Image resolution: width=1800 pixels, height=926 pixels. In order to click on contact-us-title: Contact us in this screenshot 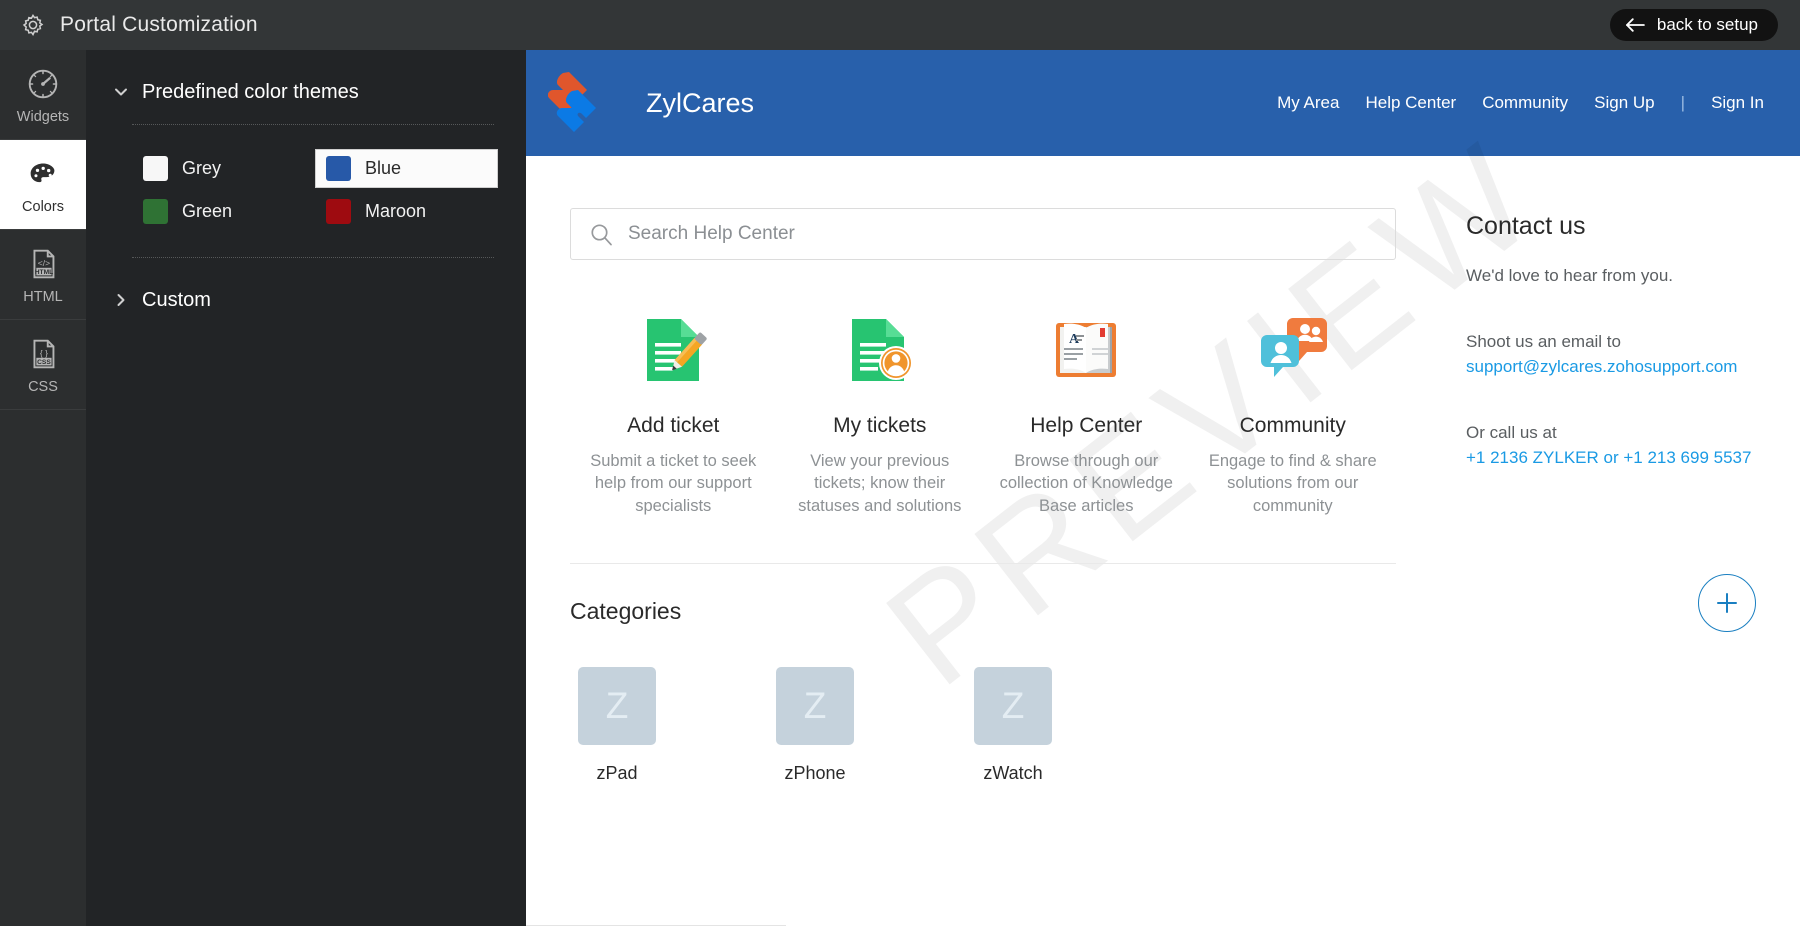, I will do `click(1526, 226)`.